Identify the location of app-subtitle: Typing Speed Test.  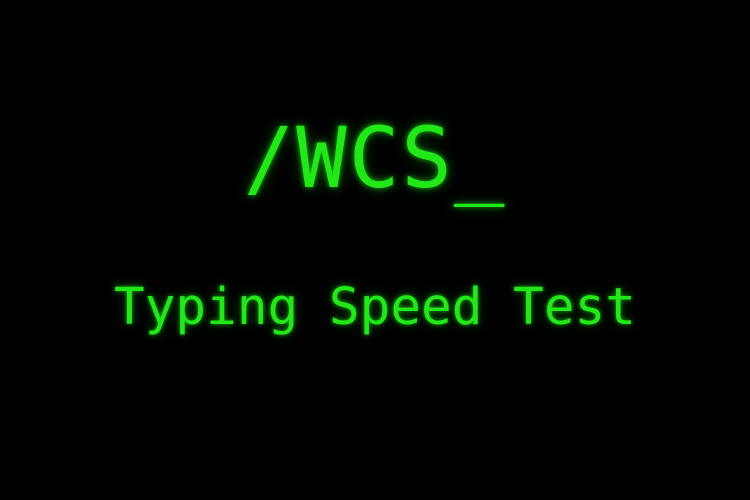
(375, 307).